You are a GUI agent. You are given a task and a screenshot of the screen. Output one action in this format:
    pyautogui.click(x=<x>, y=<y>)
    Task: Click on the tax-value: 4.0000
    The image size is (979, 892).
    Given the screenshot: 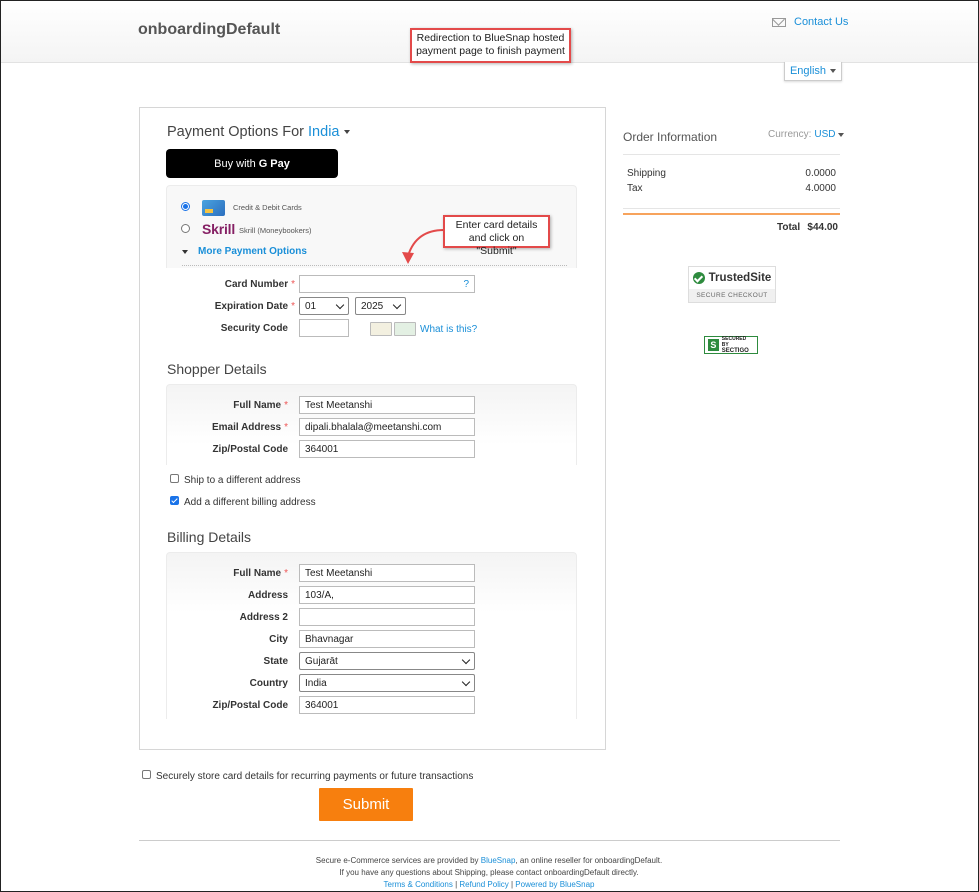 What is the action you would take?
    pyautogui.click(x=820, y=188)
    